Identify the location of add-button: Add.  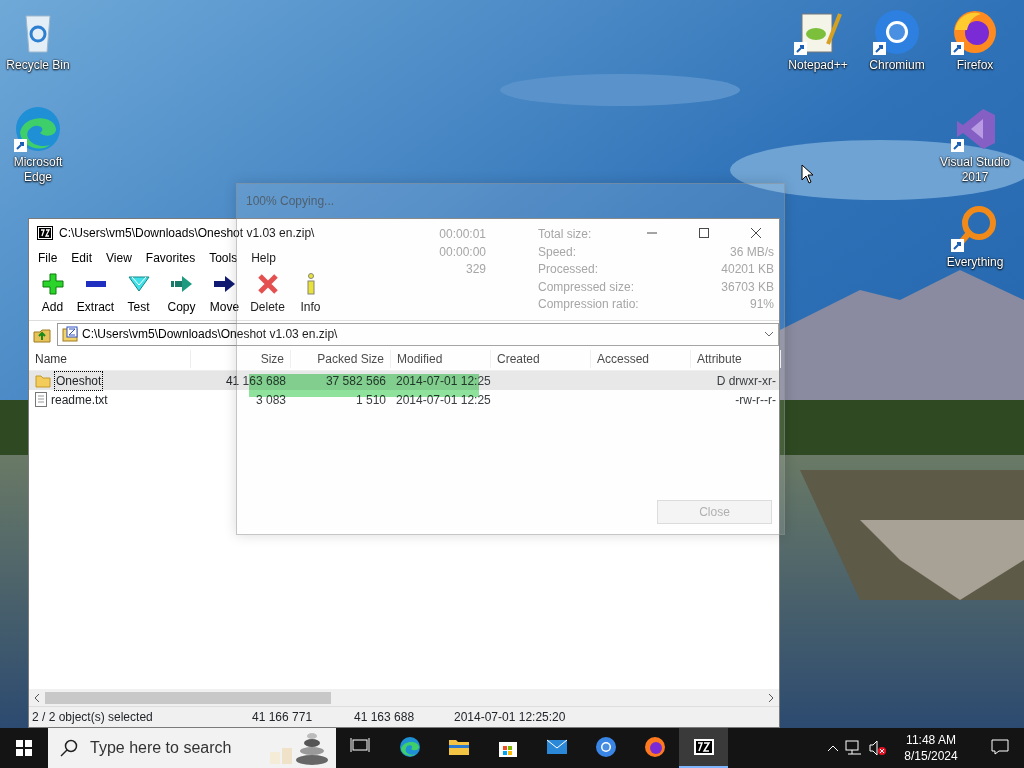
(52, 294).